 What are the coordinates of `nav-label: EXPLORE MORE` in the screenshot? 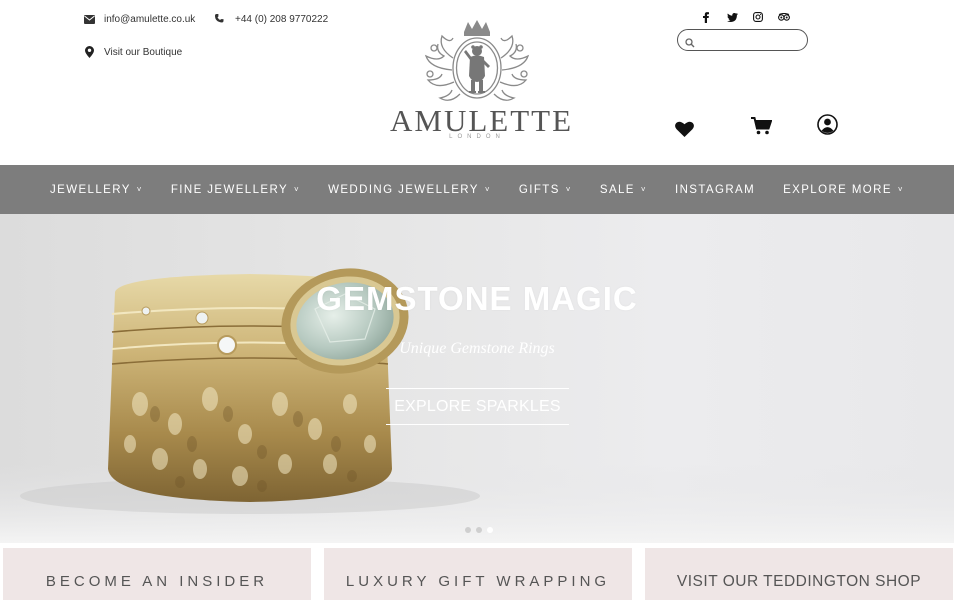 It's located at (837, 189).